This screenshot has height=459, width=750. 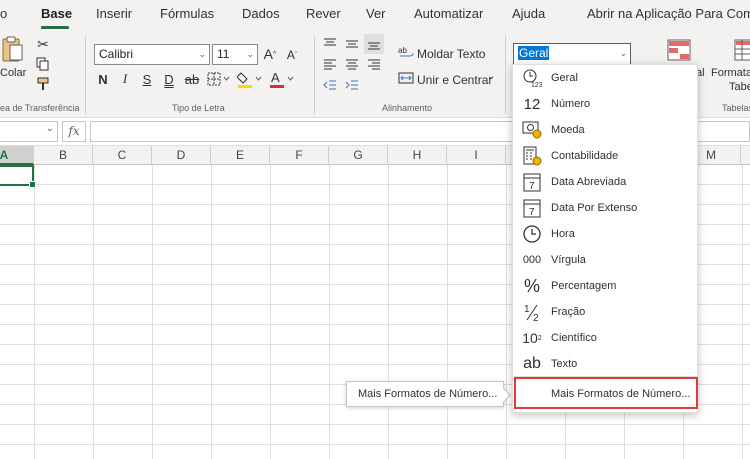 I want to click on align-center-icon, so click(x=352, y=64).